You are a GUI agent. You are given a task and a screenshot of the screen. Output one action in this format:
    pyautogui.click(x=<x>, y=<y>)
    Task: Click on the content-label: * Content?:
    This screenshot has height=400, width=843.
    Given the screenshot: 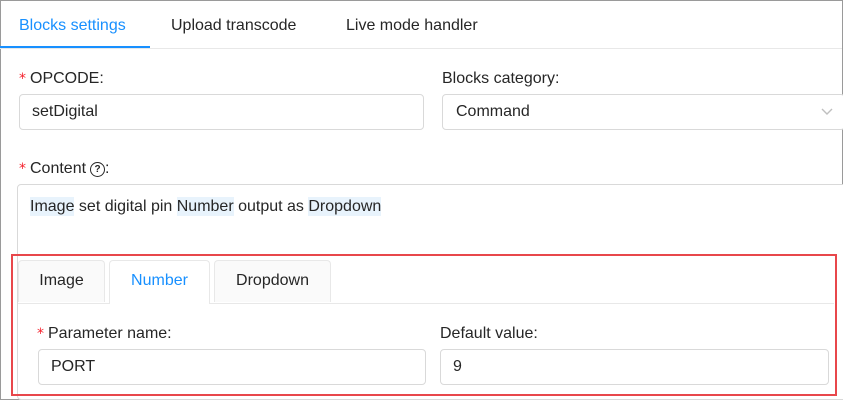 What is the action you would take?
    pyautogui.click(x=64, y=169)
    